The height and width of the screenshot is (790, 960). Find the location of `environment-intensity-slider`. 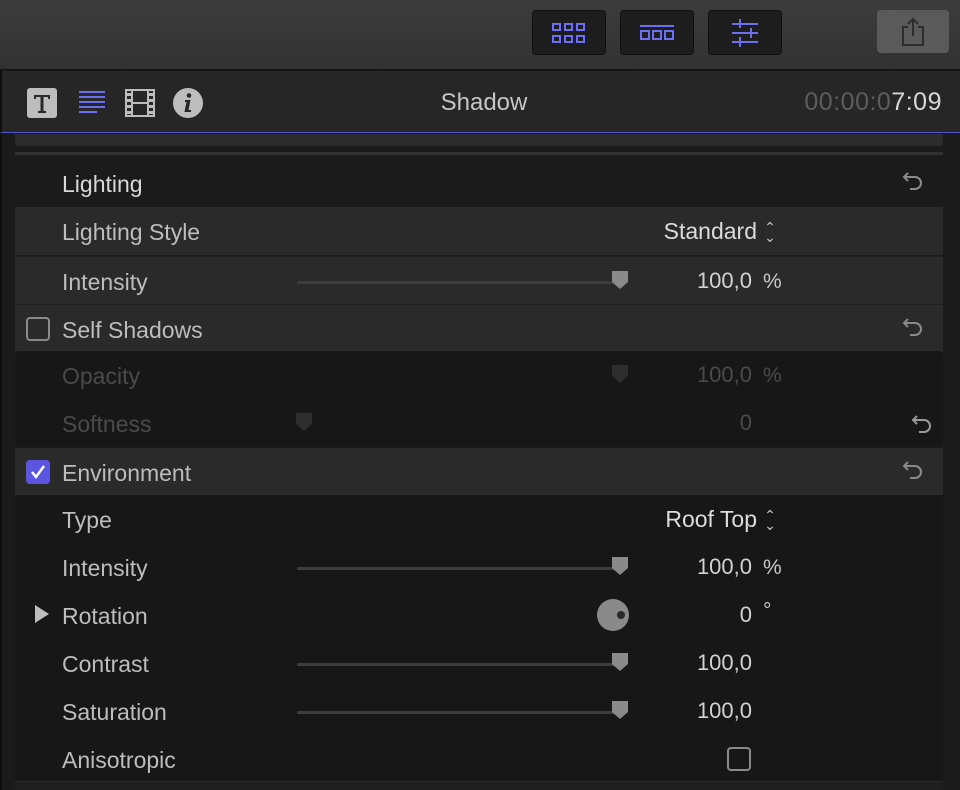

environment-intensity-slider is located at coordinates (459, 568).